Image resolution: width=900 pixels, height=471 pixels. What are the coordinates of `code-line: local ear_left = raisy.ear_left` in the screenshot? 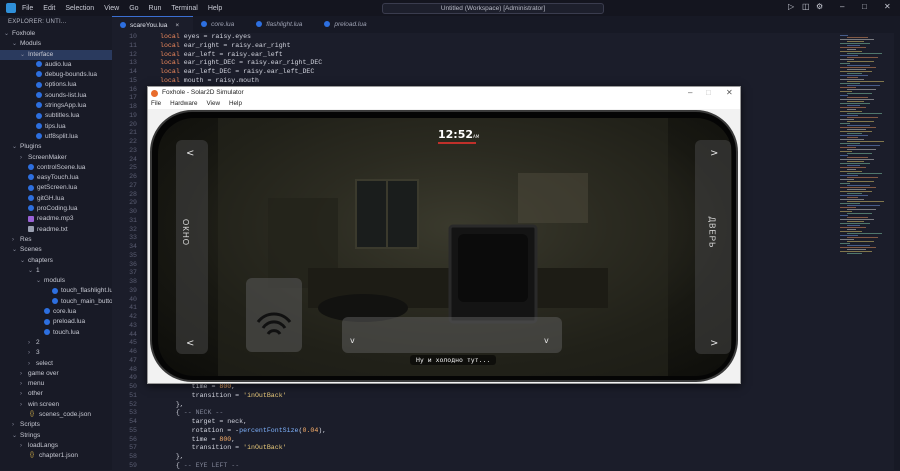 It's located at (243, 55).